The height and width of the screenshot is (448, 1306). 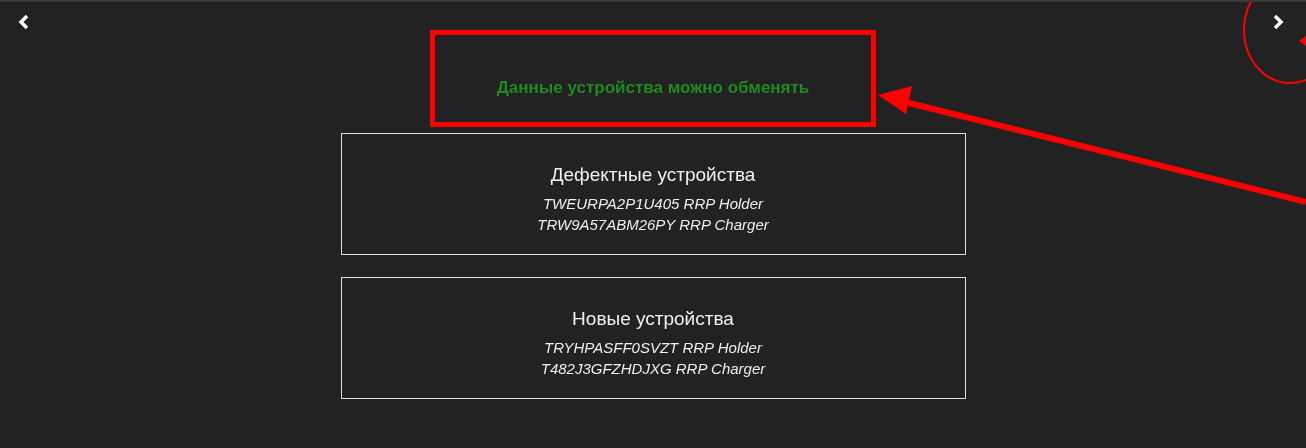 I want to click on device-entry: TRW9A57ABM26PY RRP Charger, so click(x=653, y=225).